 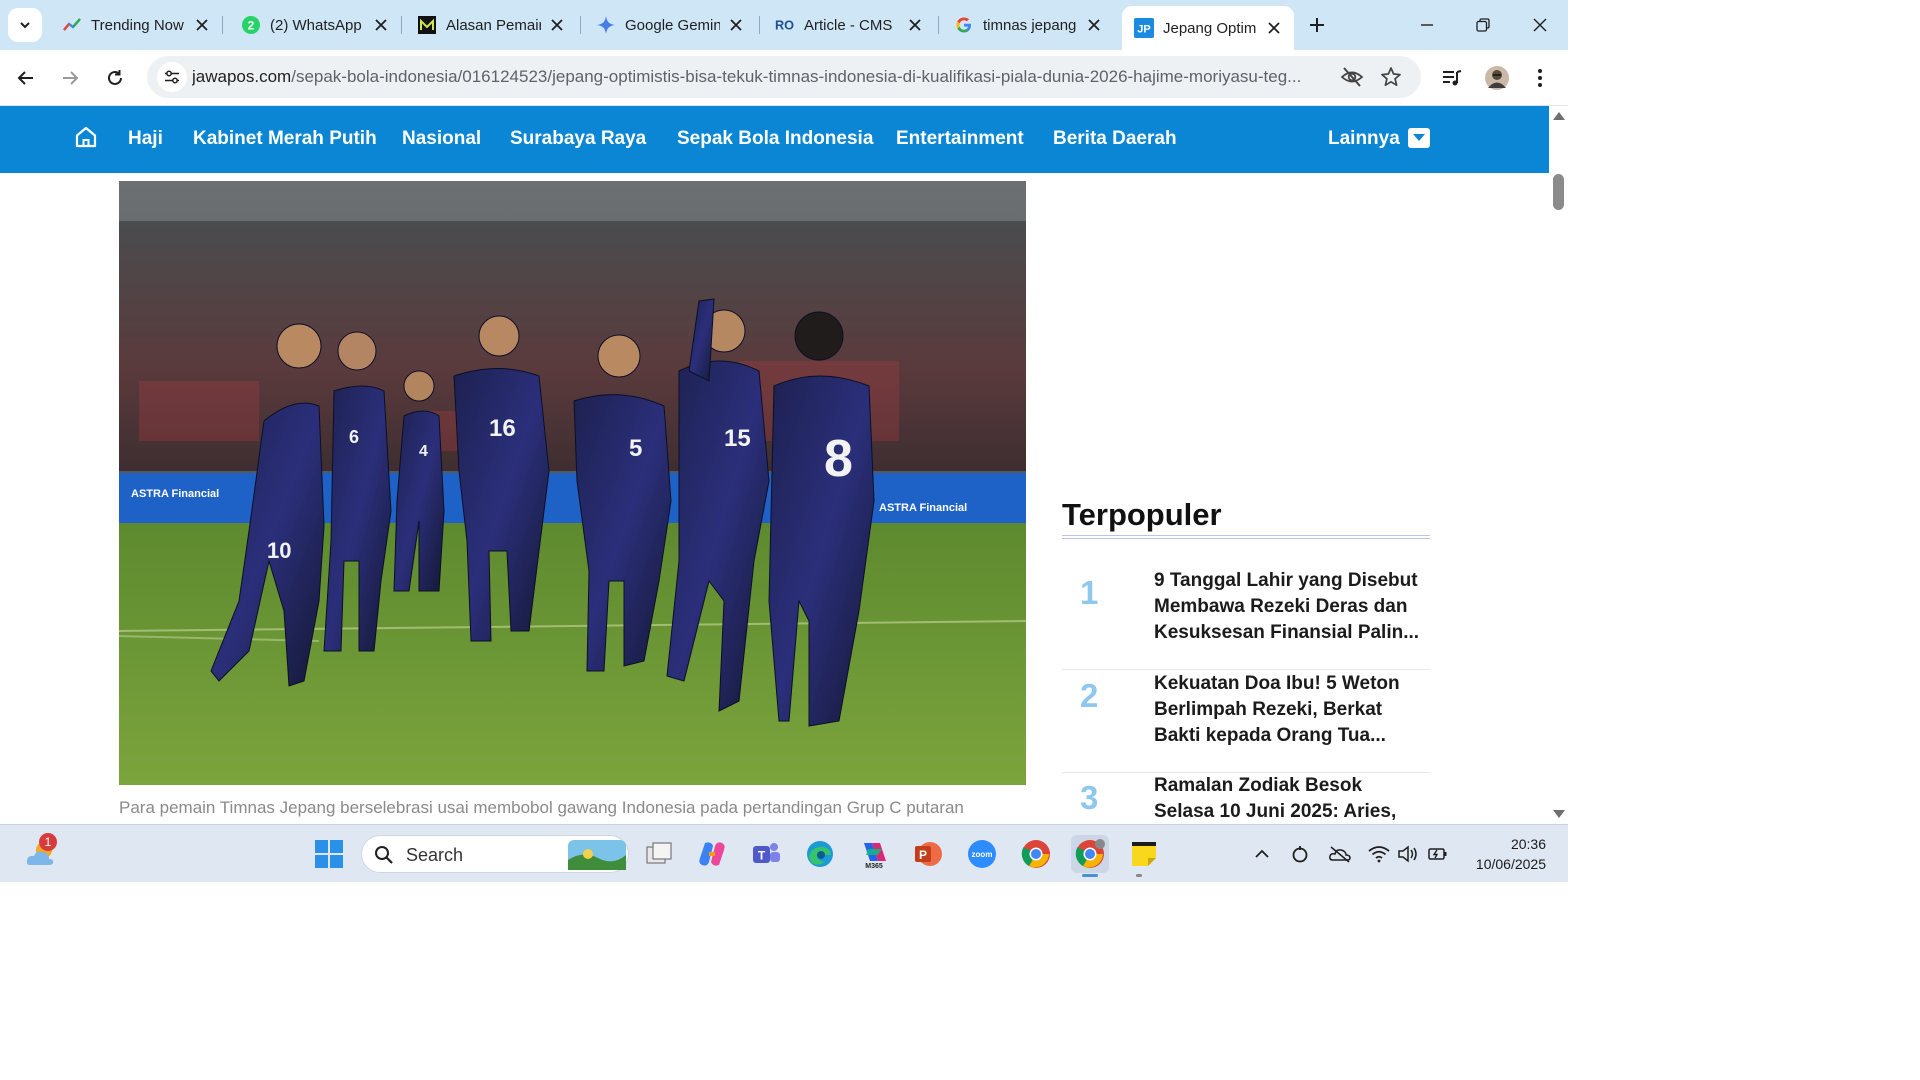 I want to click on browser-tab: Trending Now, so click(x=136, y=25).